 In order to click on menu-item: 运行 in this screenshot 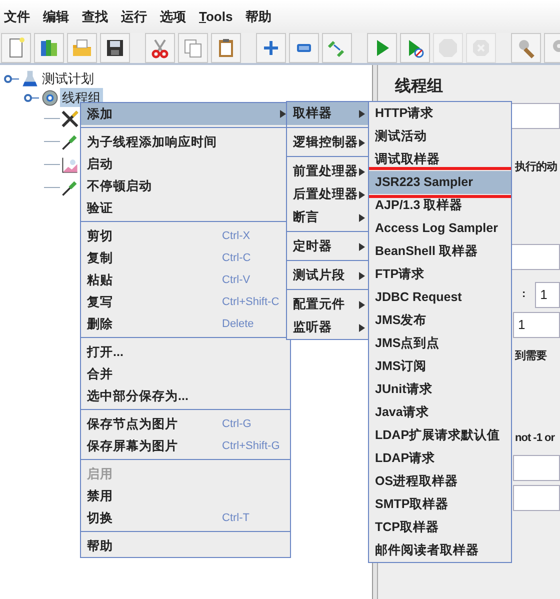, I will do `click(136, 16)`.